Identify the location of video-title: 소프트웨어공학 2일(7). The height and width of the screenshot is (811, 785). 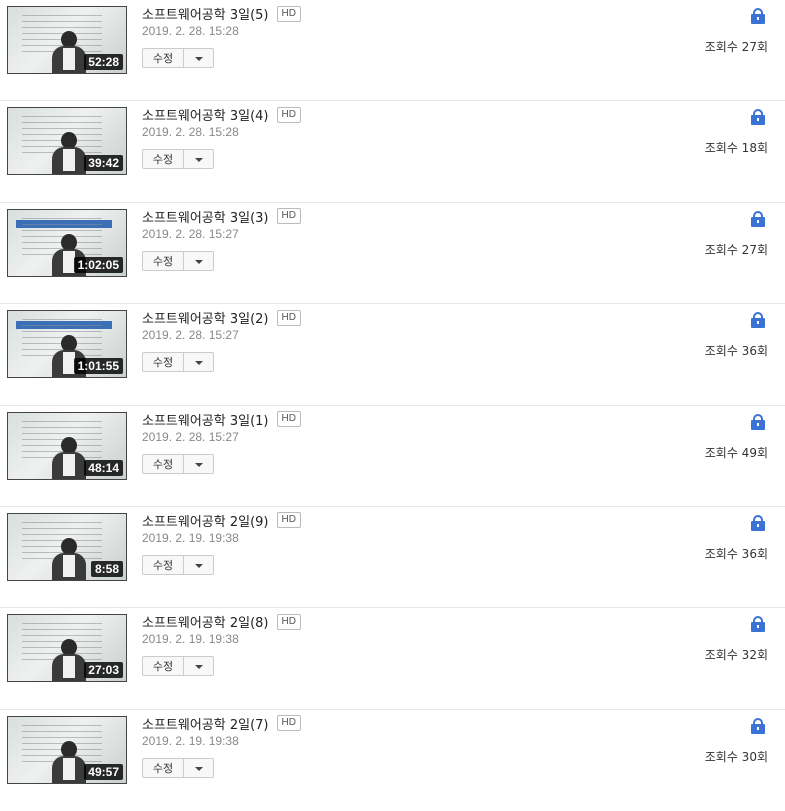
(205, 723).